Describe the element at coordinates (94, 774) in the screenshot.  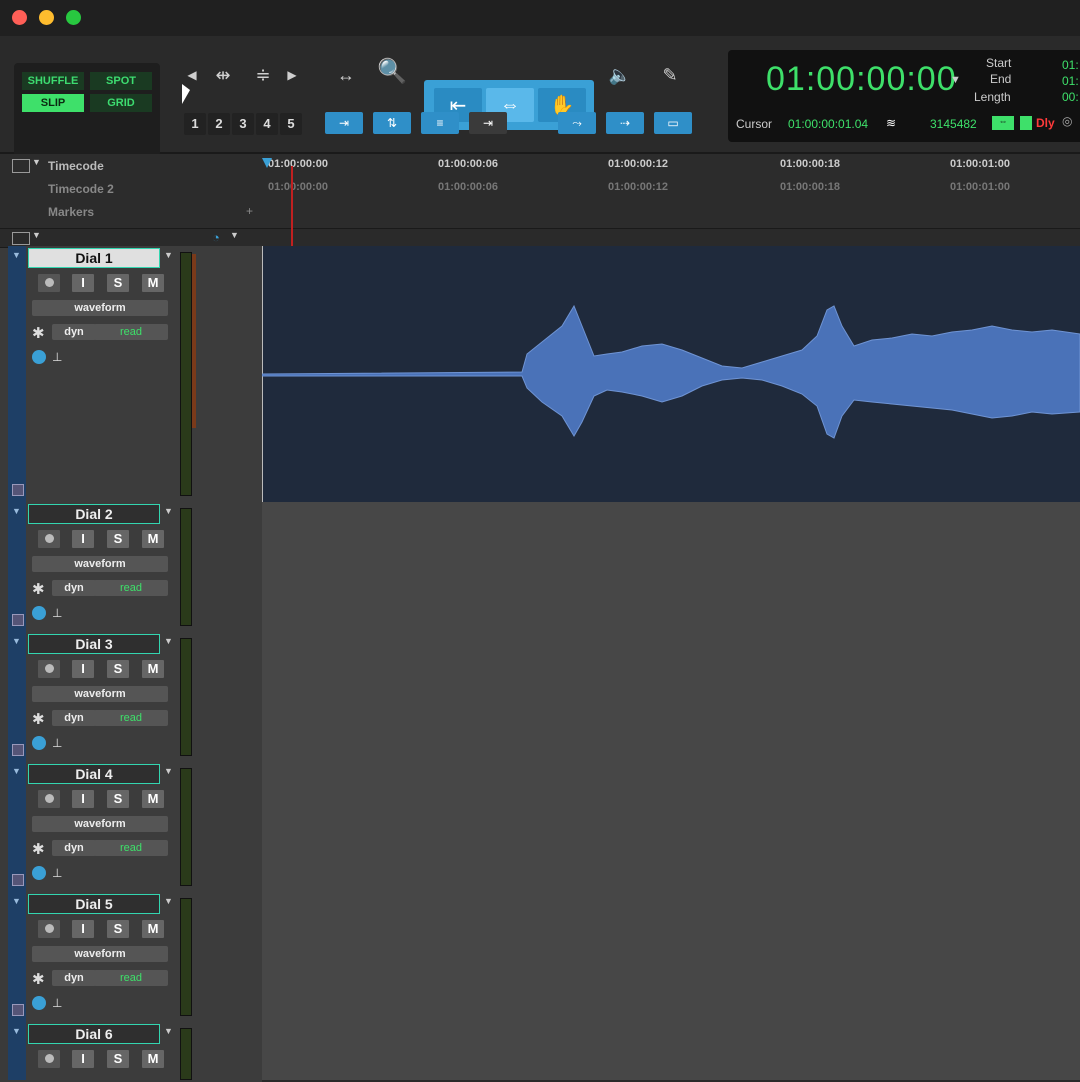
I see `track-name: Dial 4` at that location.